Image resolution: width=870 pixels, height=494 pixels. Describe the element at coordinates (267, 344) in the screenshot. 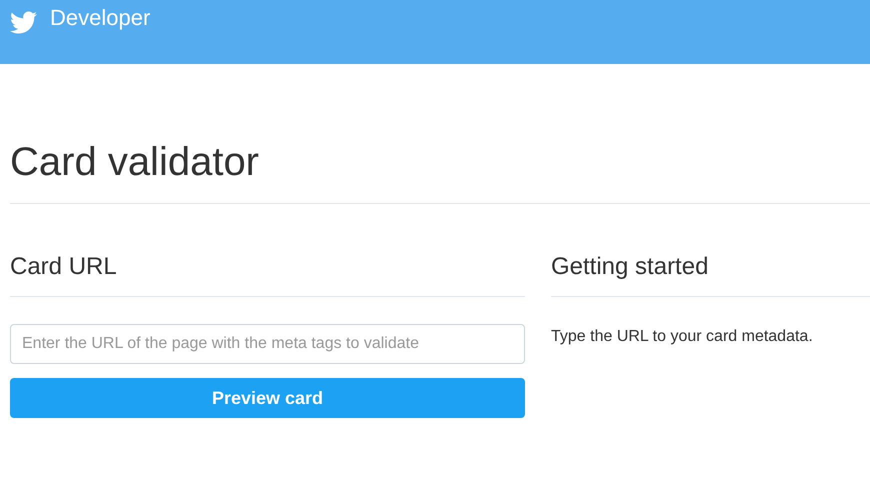

I see `url-field: Enter the URL of the page with the meta tags to validate` at that location.